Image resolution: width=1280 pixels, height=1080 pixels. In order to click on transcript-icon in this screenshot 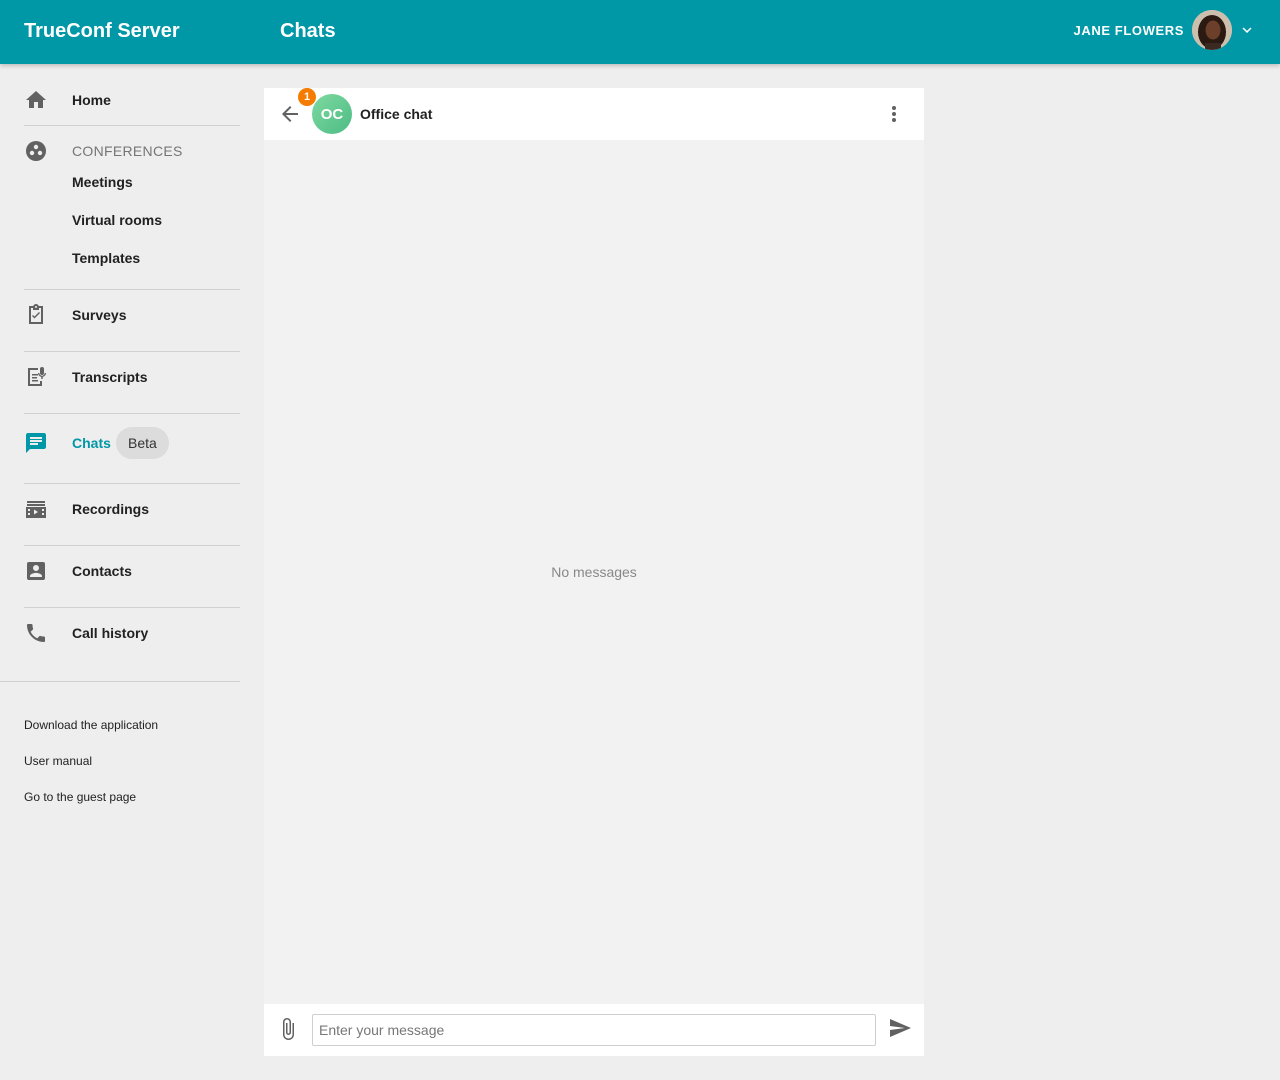, I will do `click(36, 377)`.